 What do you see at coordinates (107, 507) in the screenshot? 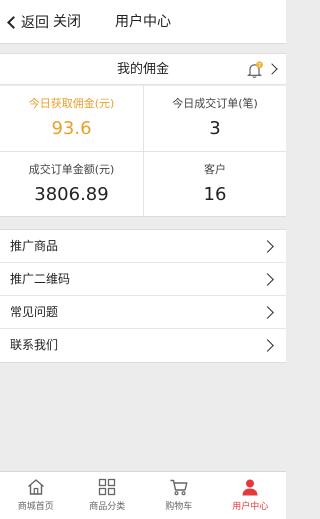
I see `tab-label: 商品分类` at bounding box center [107, 507].